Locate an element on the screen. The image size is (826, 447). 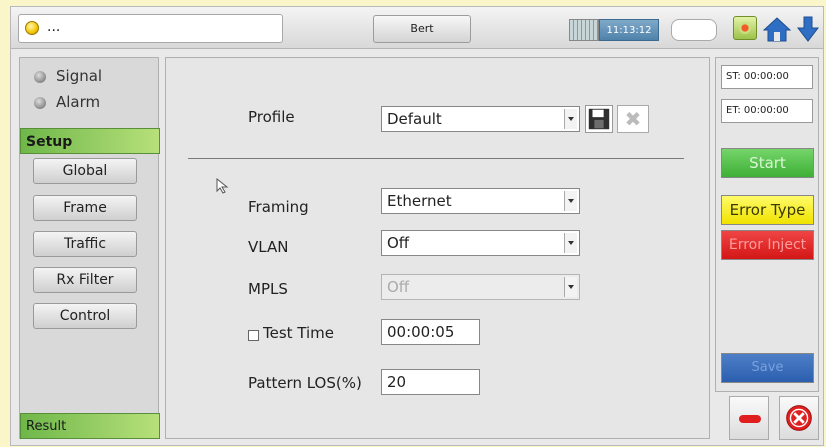
vlan-value: Off is located at coordinates (398, 243).